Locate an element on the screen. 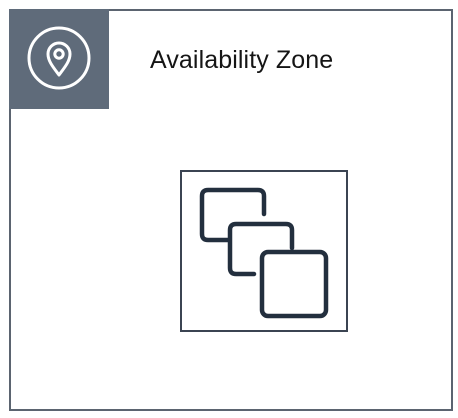 The image size is (458, 418). instances-container is located at coordinates (264, 251).